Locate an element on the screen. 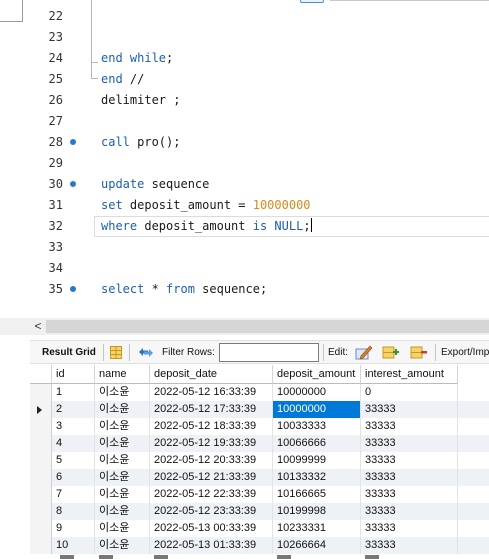 The image size is (489, 559). table-row: 10 이소윤 2022-05-13 01:33:39 10266664 33333 is located at coordinates (259, 545).